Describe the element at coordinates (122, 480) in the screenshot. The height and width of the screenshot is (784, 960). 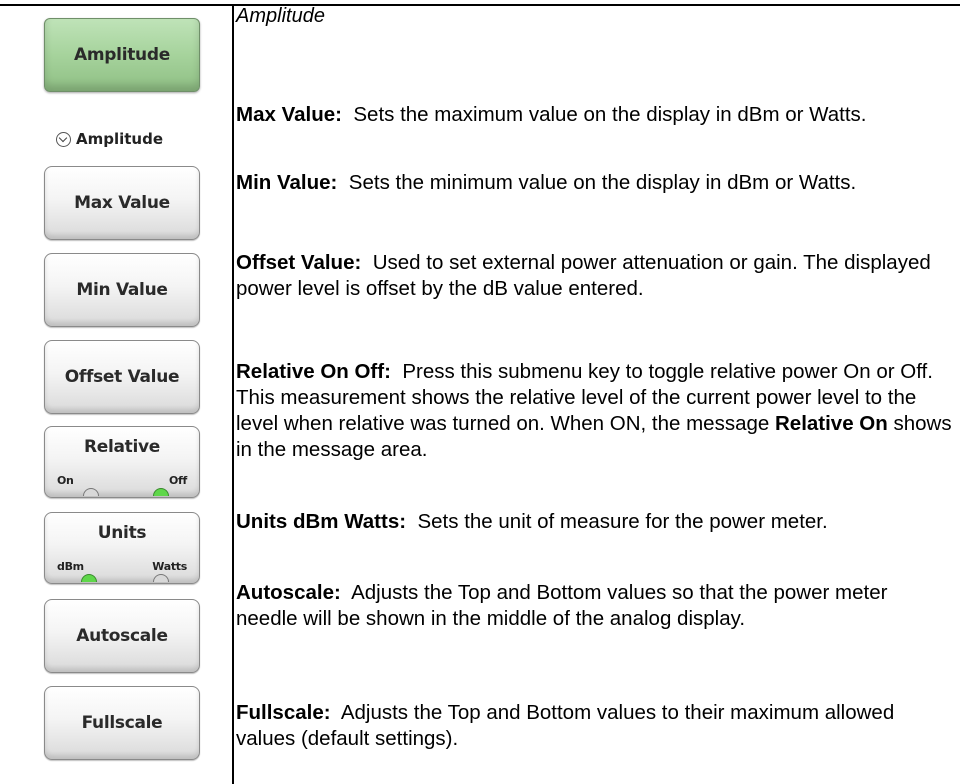
I see `relative-options: On Off` at that location.